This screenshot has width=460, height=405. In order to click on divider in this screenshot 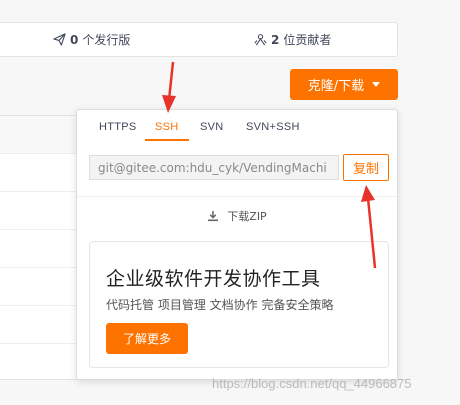, I will do `click(237, 196)`.